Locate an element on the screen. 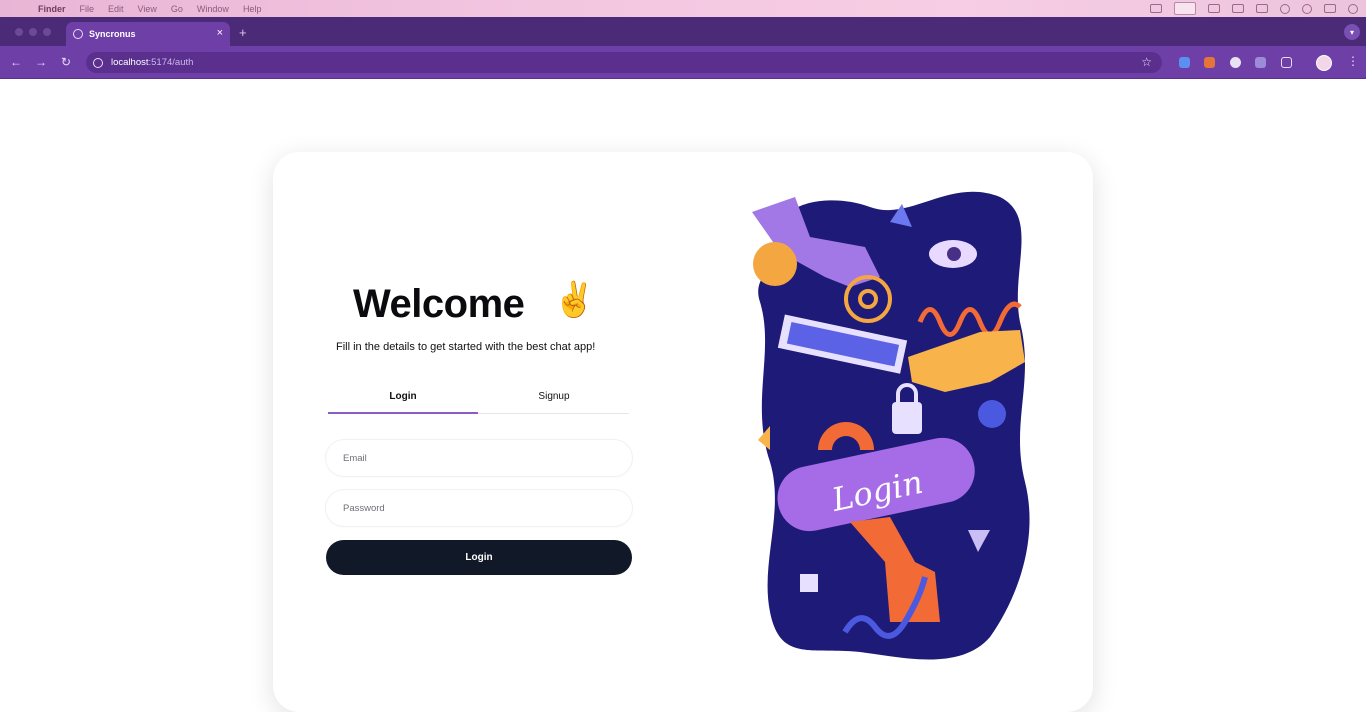 Image resolution: width=1366 pixels, height=712 pixels. menu-finder: Finder is located at coordinates (52, 9).